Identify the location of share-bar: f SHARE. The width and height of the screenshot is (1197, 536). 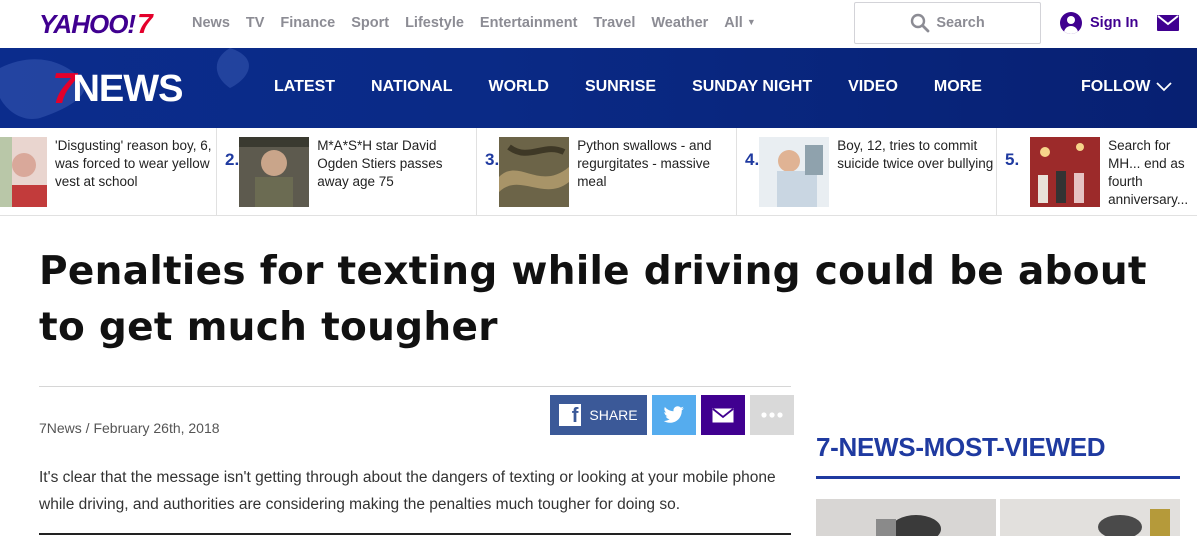
(672, 415).